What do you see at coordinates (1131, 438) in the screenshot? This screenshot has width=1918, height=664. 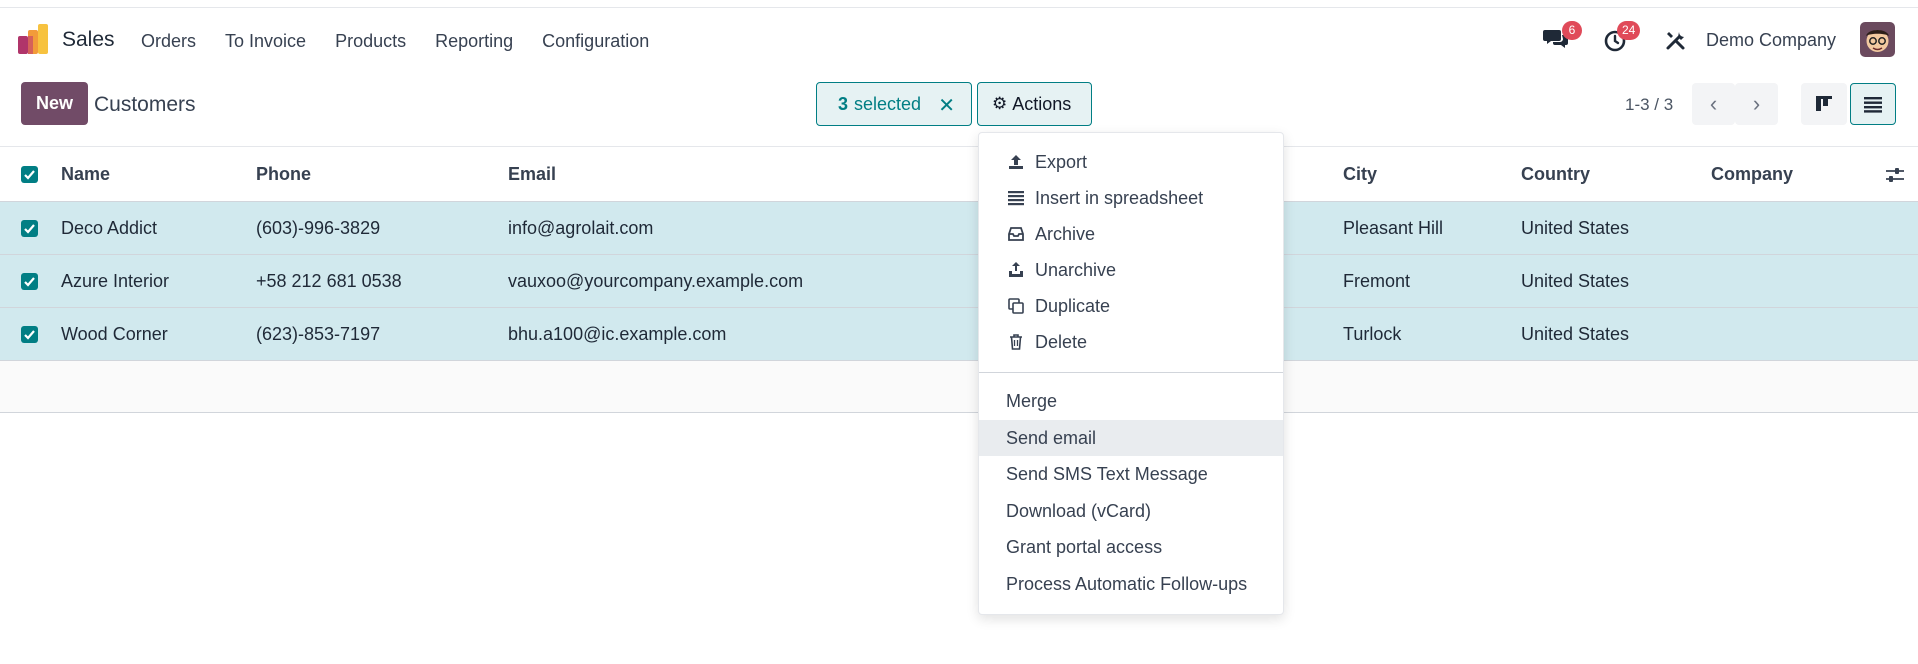 I see `action-send-email: Send email` at bounding box center [1131, 438].